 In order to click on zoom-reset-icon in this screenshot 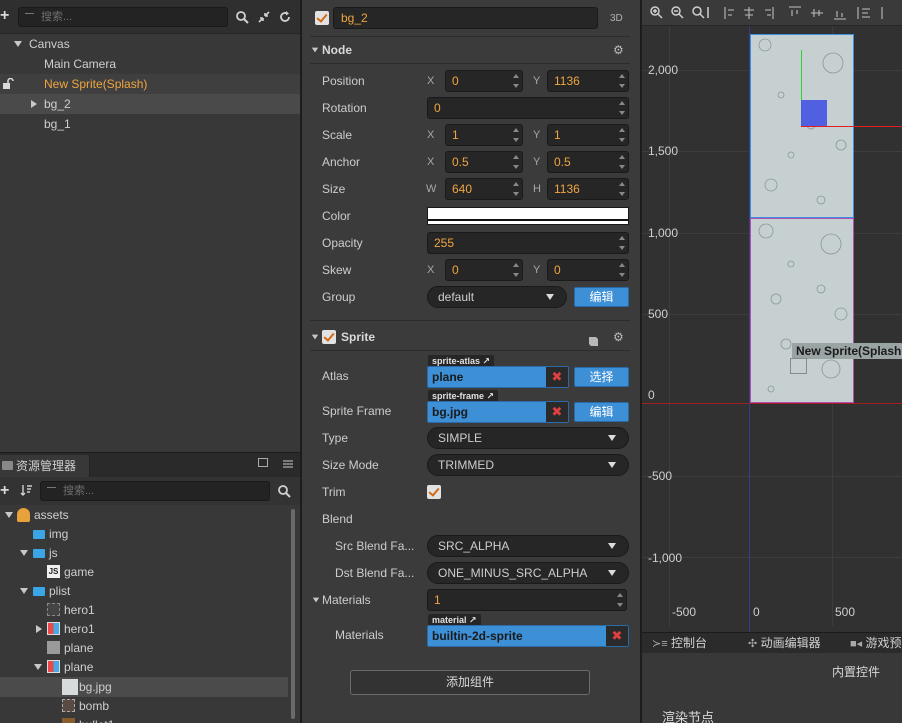, I will do `click(703, 14)`.